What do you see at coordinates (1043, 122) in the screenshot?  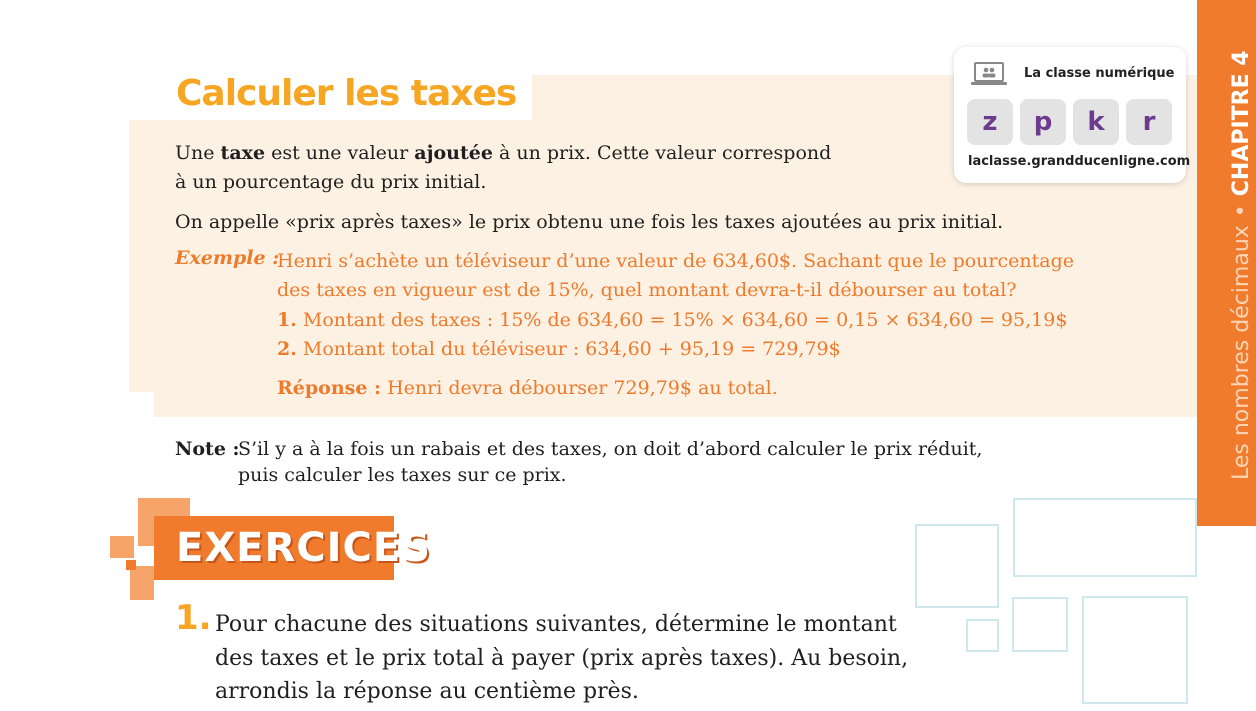 I see `access-key: p` at bounding box center [1043, 122].